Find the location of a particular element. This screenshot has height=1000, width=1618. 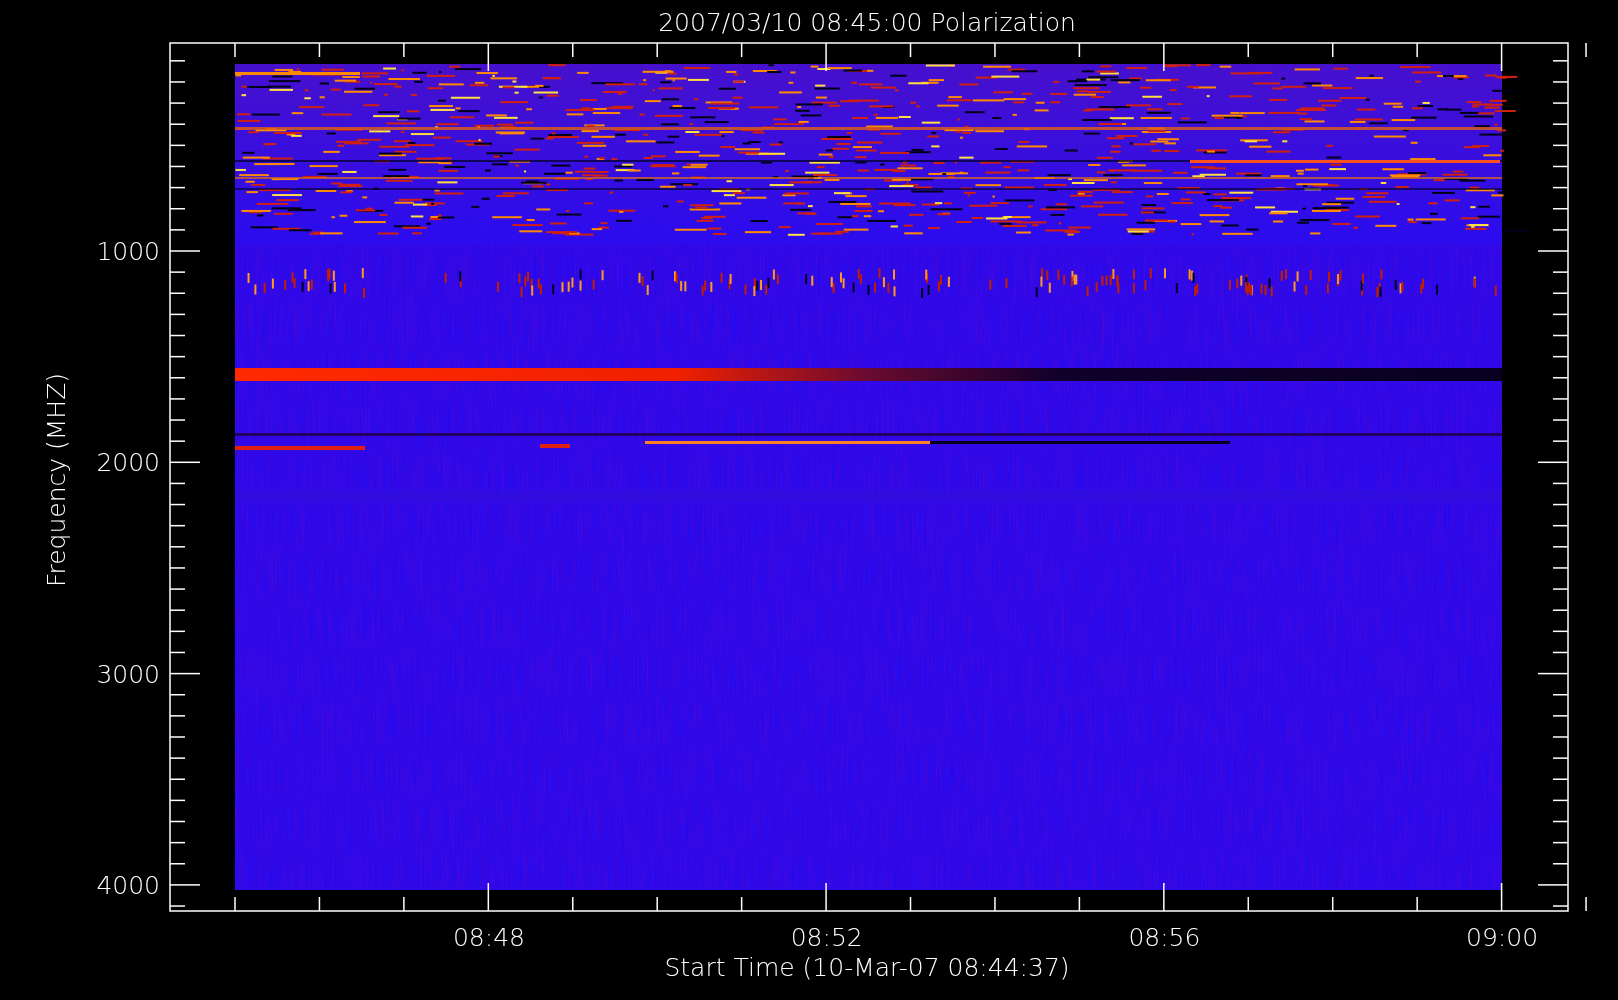

axis-title: Frequency (MHZ) is located at coordinates (56, 480).